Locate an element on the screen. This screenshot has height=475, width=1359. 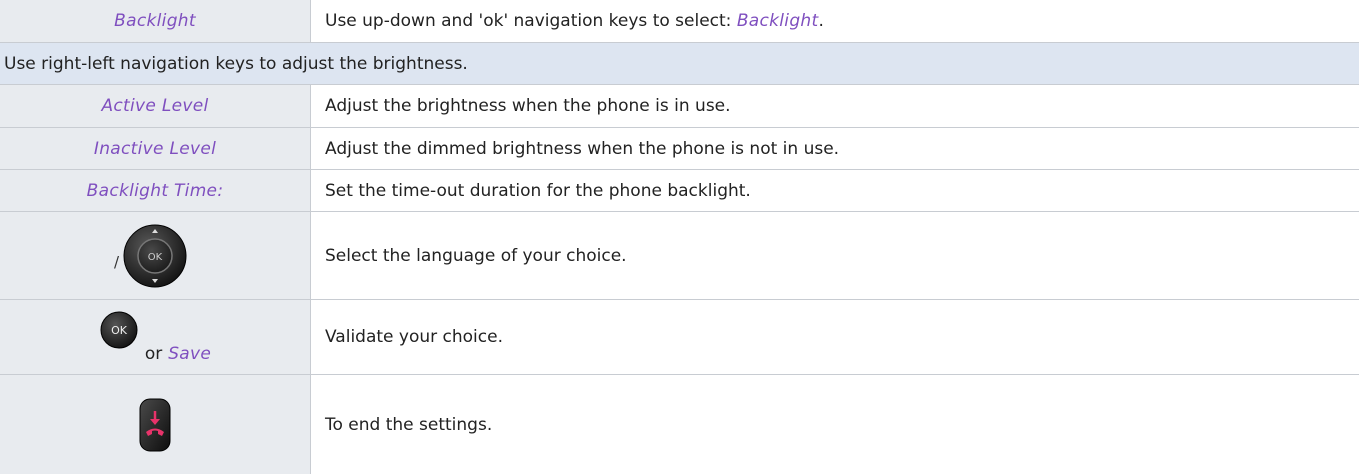
description-suffix: . is located at coordinates (821, 21).